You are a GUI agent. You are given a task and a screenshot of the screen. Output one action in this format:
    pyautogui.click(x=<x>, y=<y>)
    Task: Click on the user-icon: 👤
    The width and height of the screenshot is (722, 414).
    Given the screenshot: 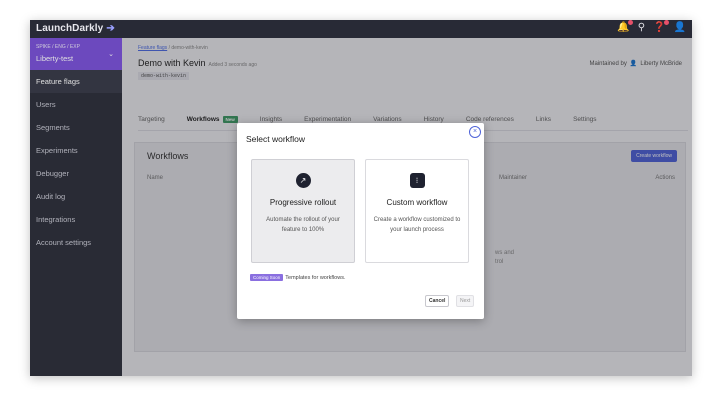 What is the action you would take?
    pyautogui.click(x=680, y=27)
    